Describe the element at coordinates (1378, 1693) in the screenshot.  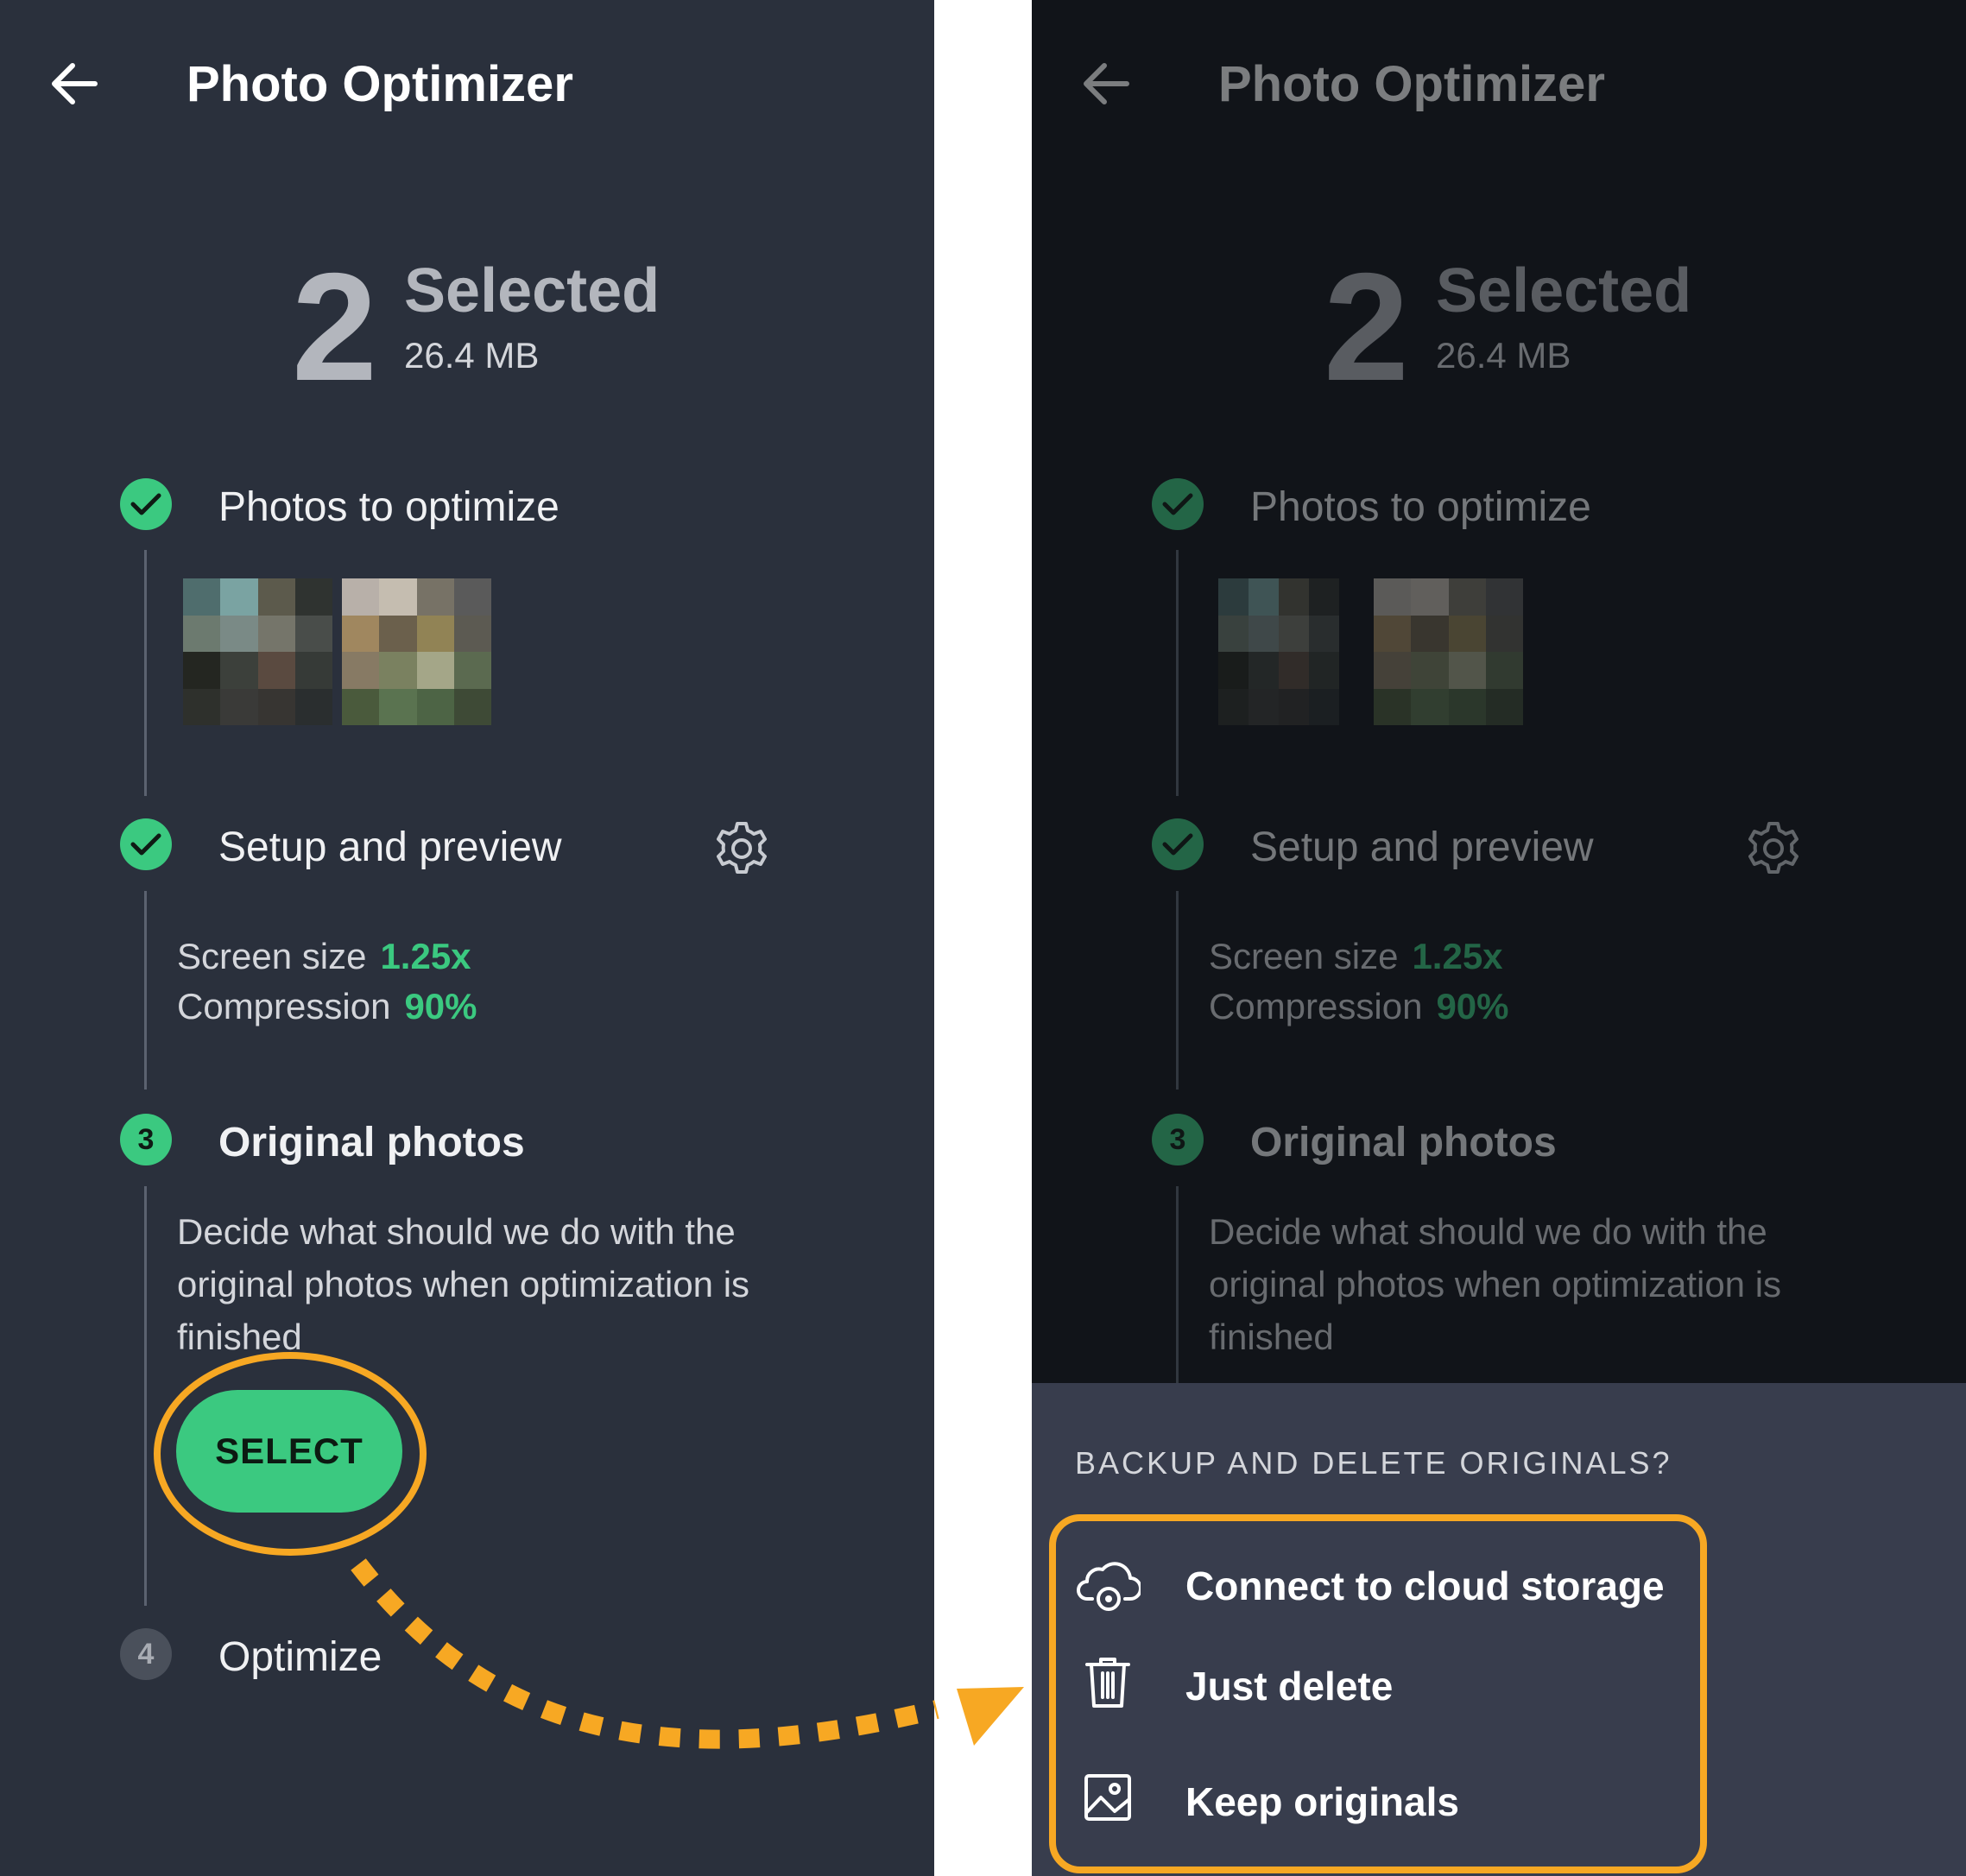
I see `options-highlight-box` at that location.